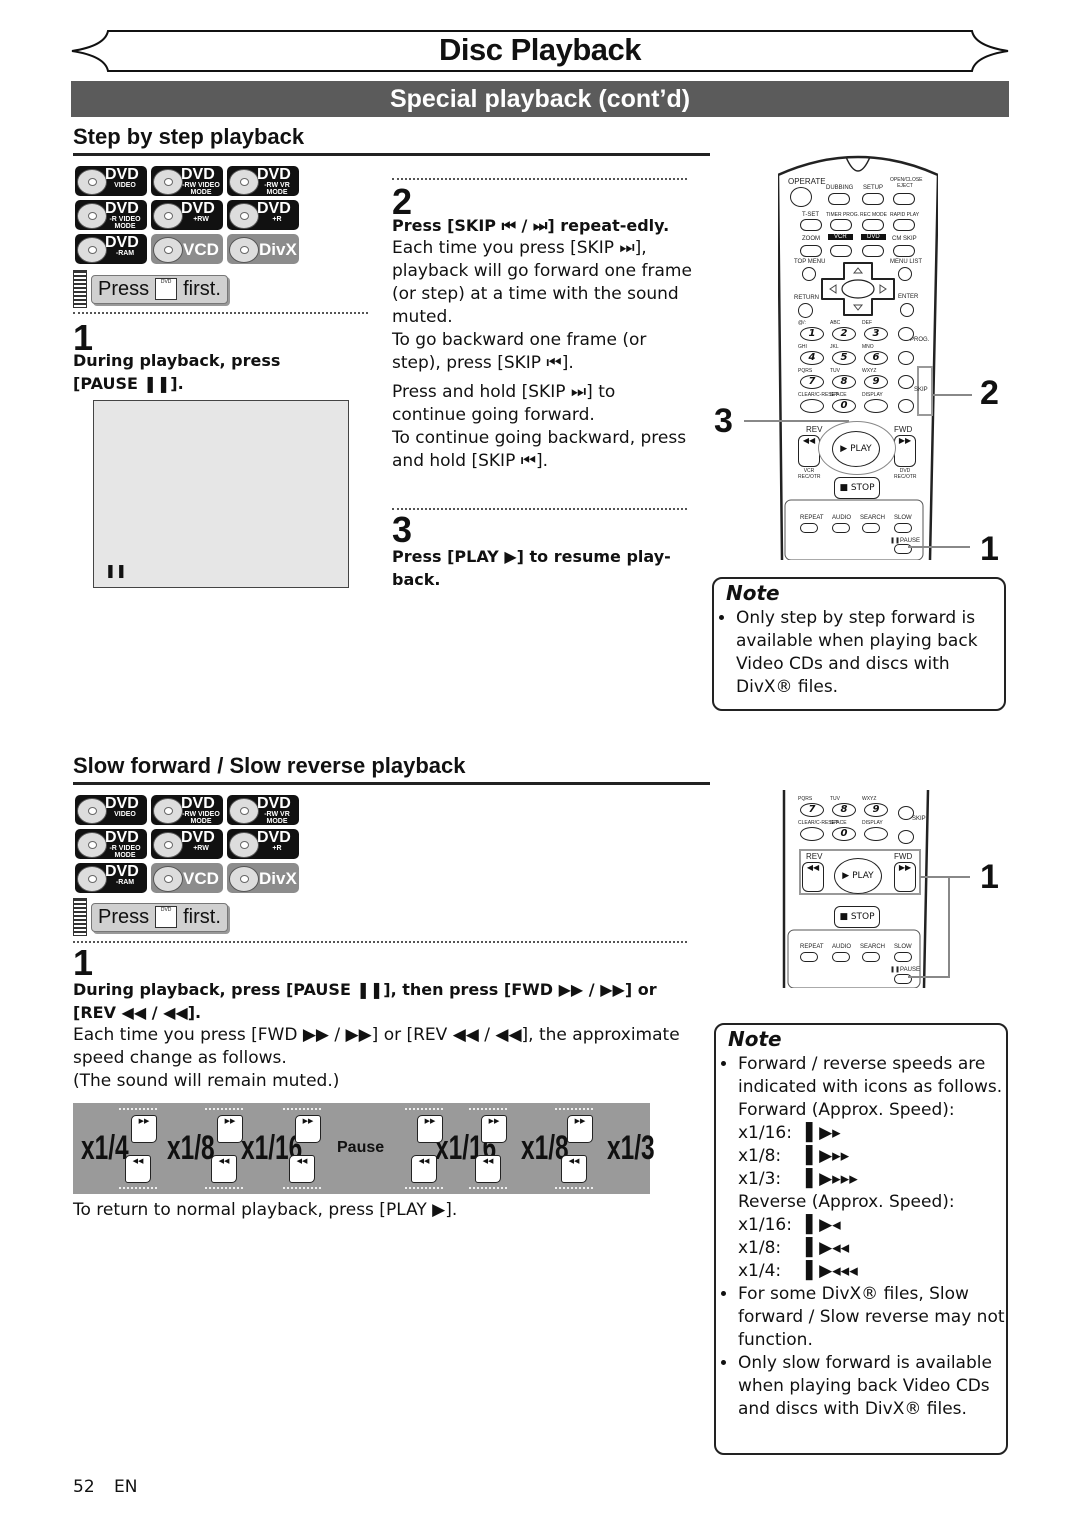 This screenshot has height=1526, width=1080. Describe the element at coordinates (811, 215) in the screenshot. I see `tset-label: T-SET` at that location.